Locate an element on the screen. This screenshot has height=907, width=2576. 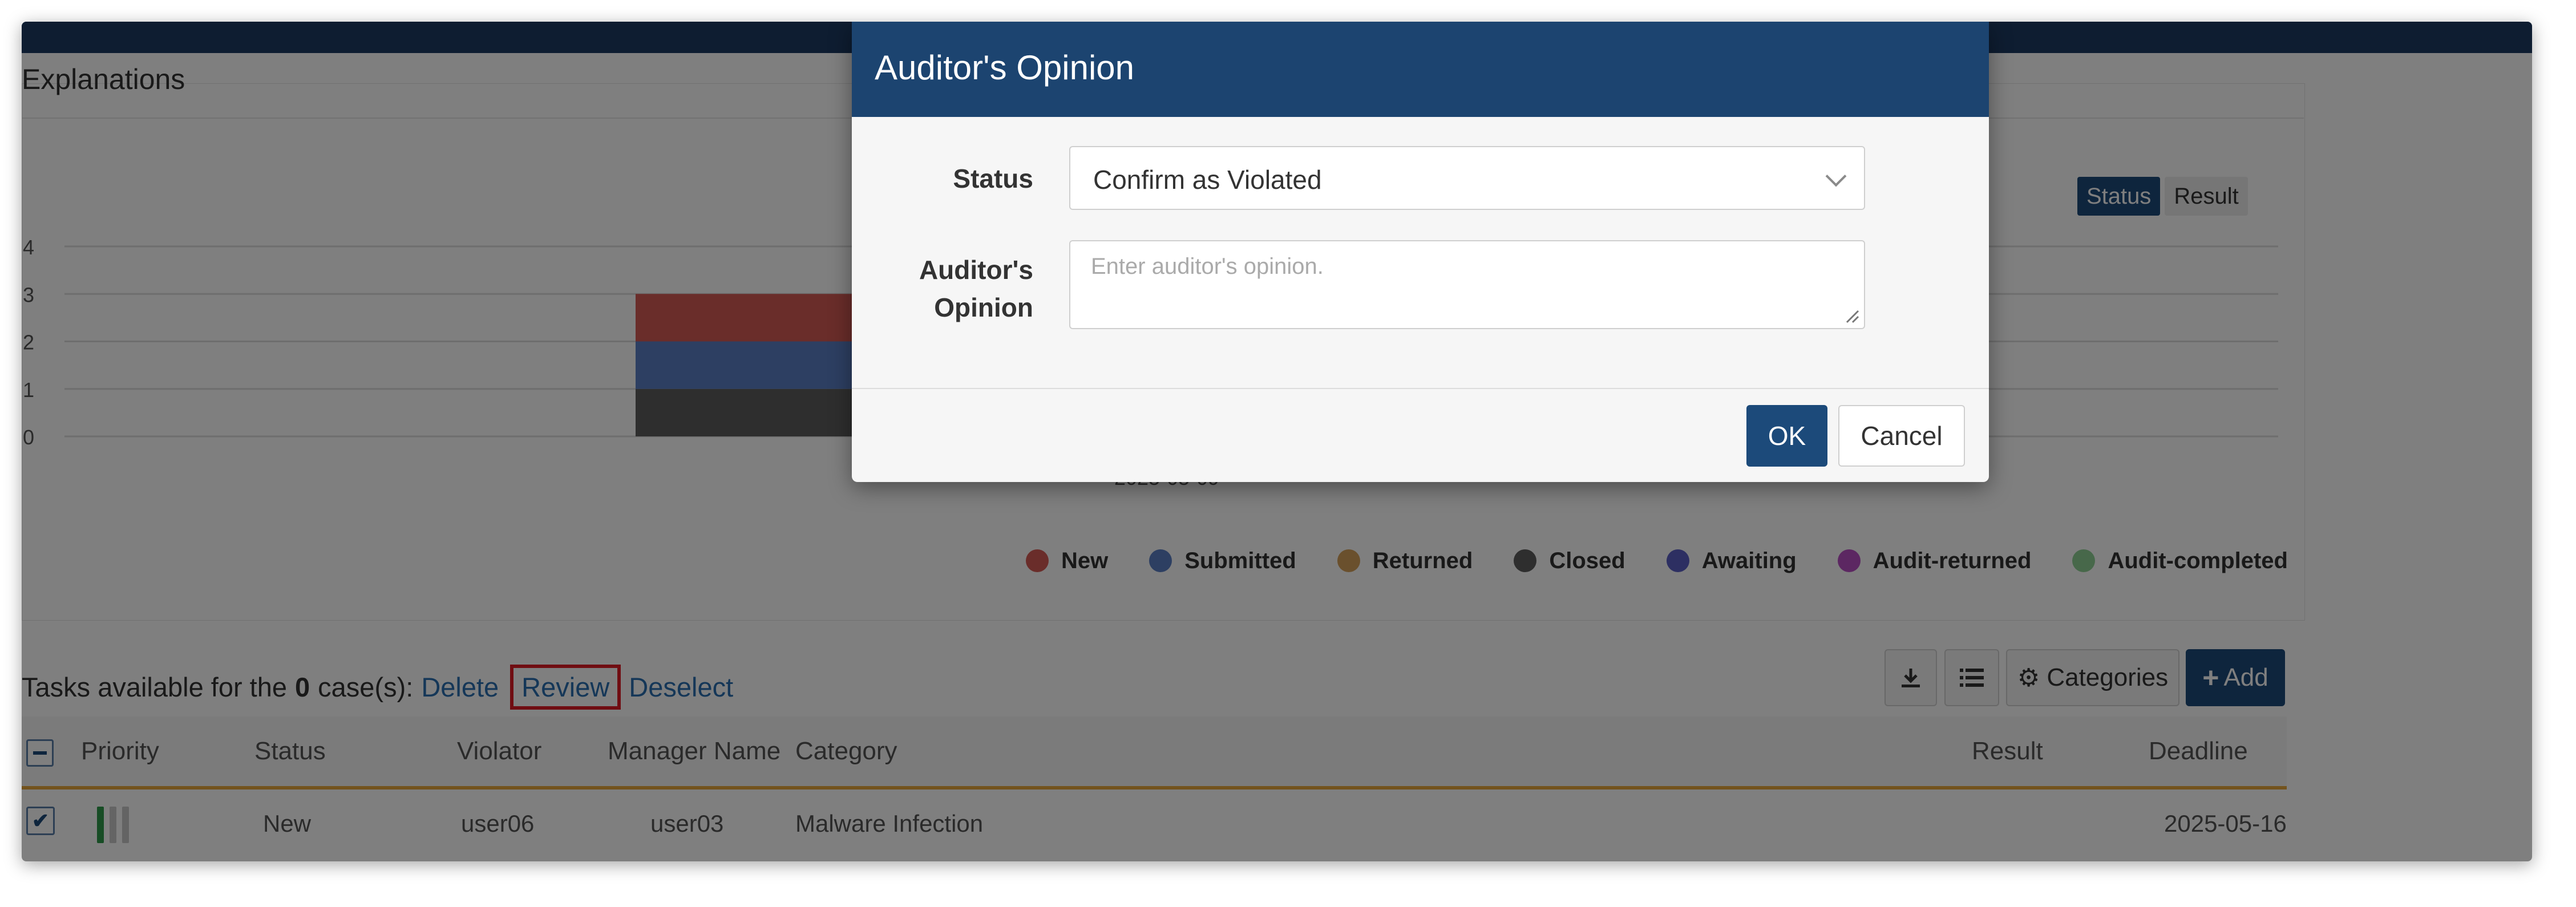
status-select-value: Confirm as Violated is located at coordinates (1207, 180).